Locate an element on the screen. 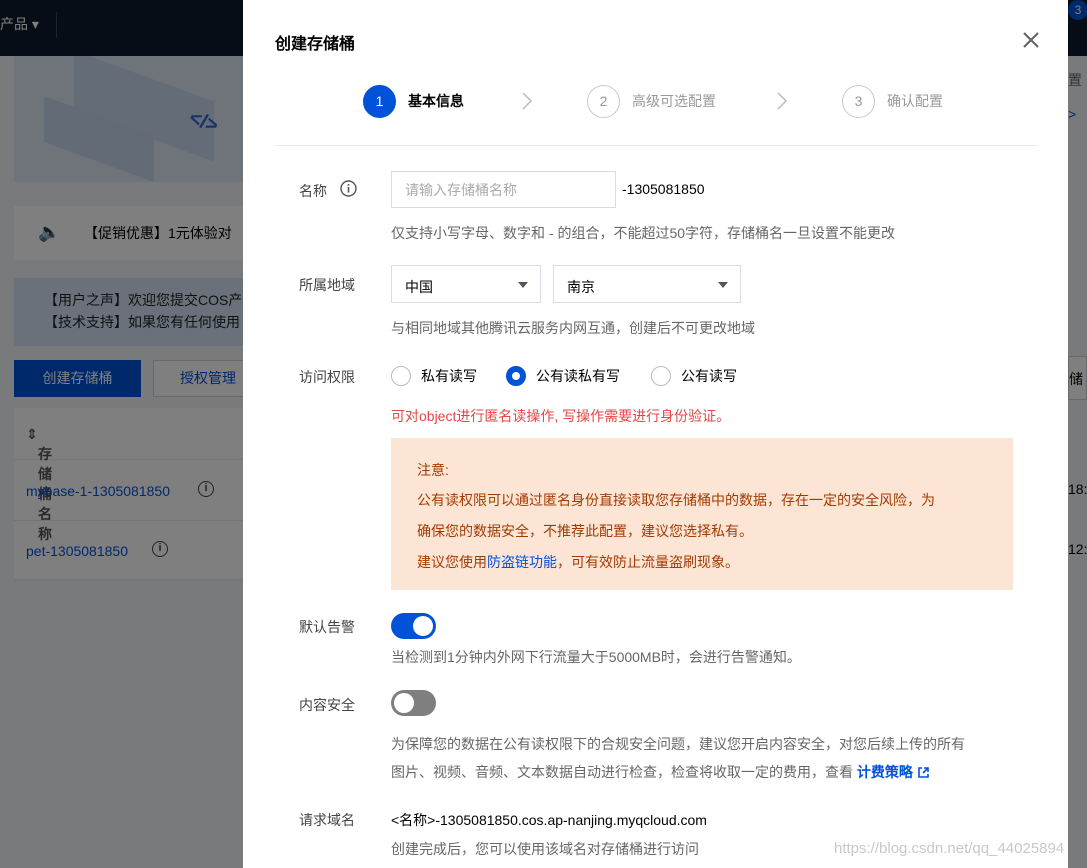 The width and height of the screenshot is (1087, 868). alert-line: 公有读权限可以通过匿名身份直接读取您存储桶中的数据，存在一定的安全风险，为 is located at coordinates (676, 500).